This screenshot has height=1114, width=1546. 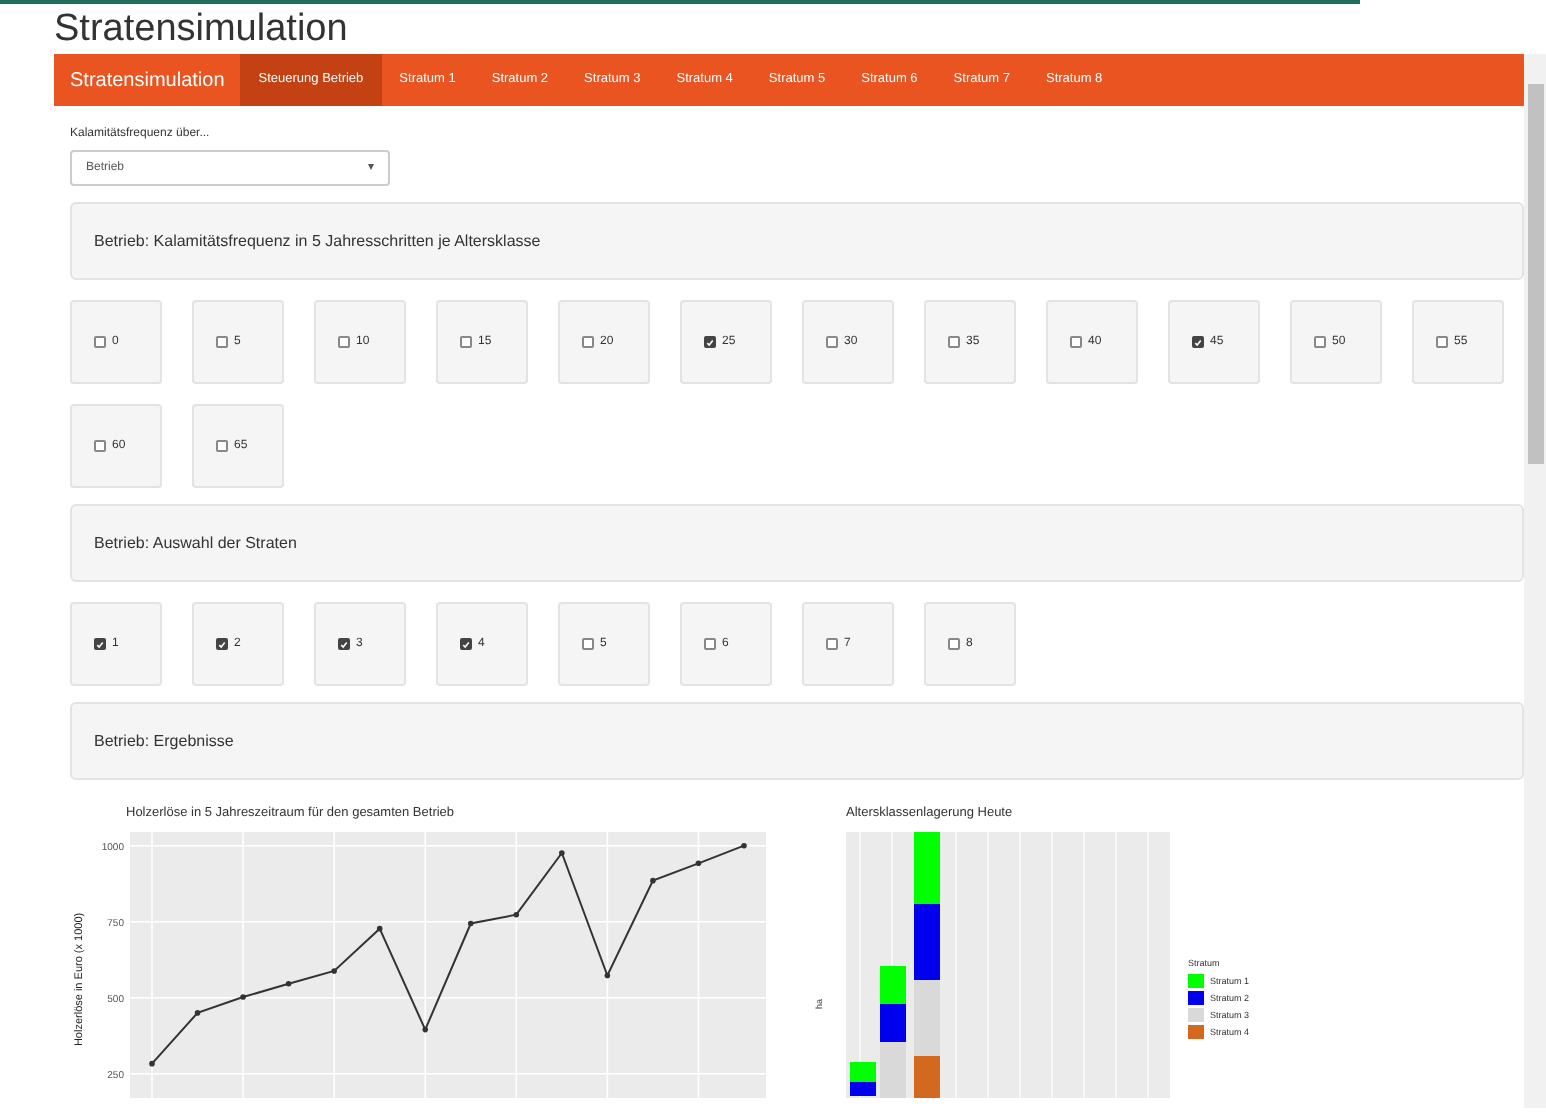 I want to click on brand-title: Stratensimulation, so click(x=147, y=80).